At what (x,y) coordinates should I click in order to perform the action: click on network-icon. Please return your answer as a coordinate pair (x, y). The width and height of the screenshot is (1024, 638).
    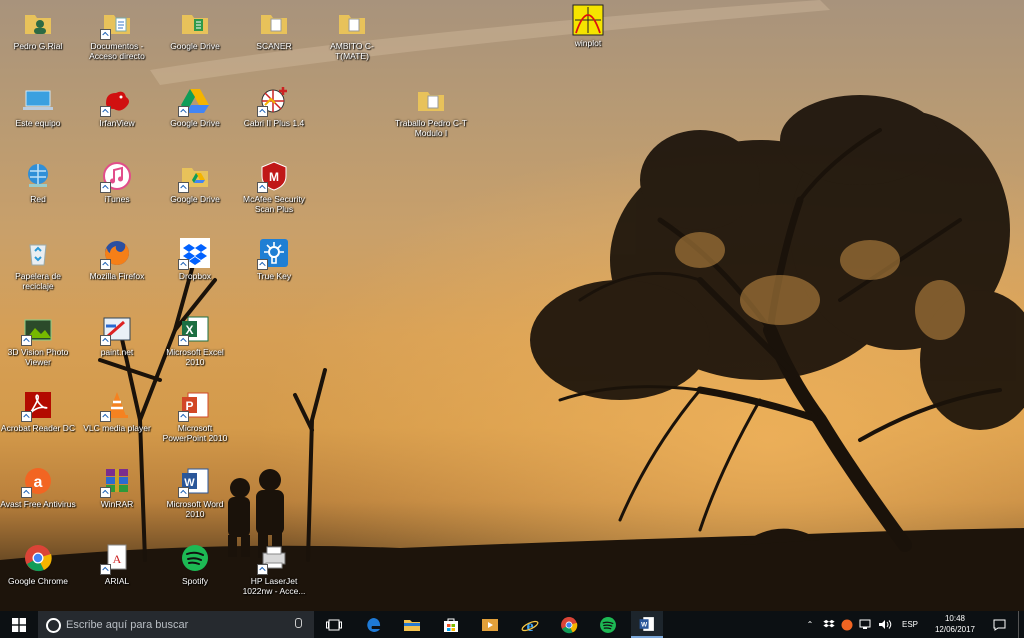
    Looking at the image, I should click on (865, 624).